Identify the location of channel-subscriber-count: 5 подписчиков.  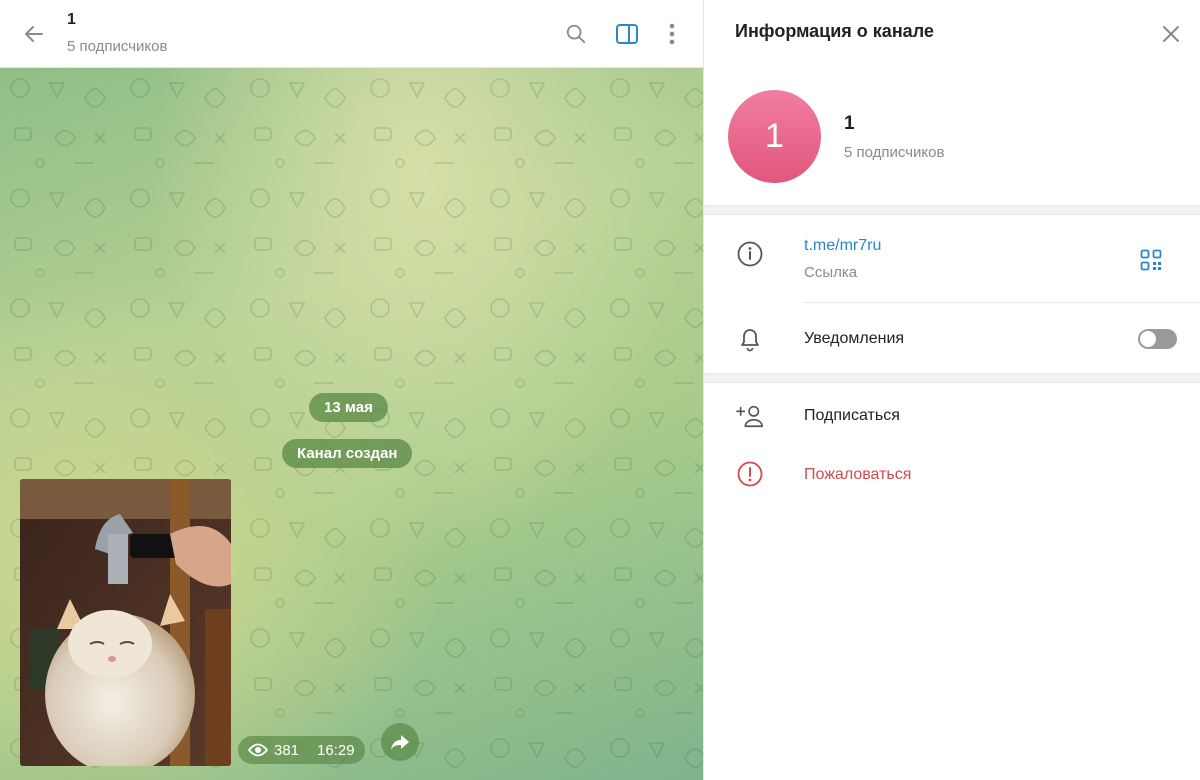
(894, 152).